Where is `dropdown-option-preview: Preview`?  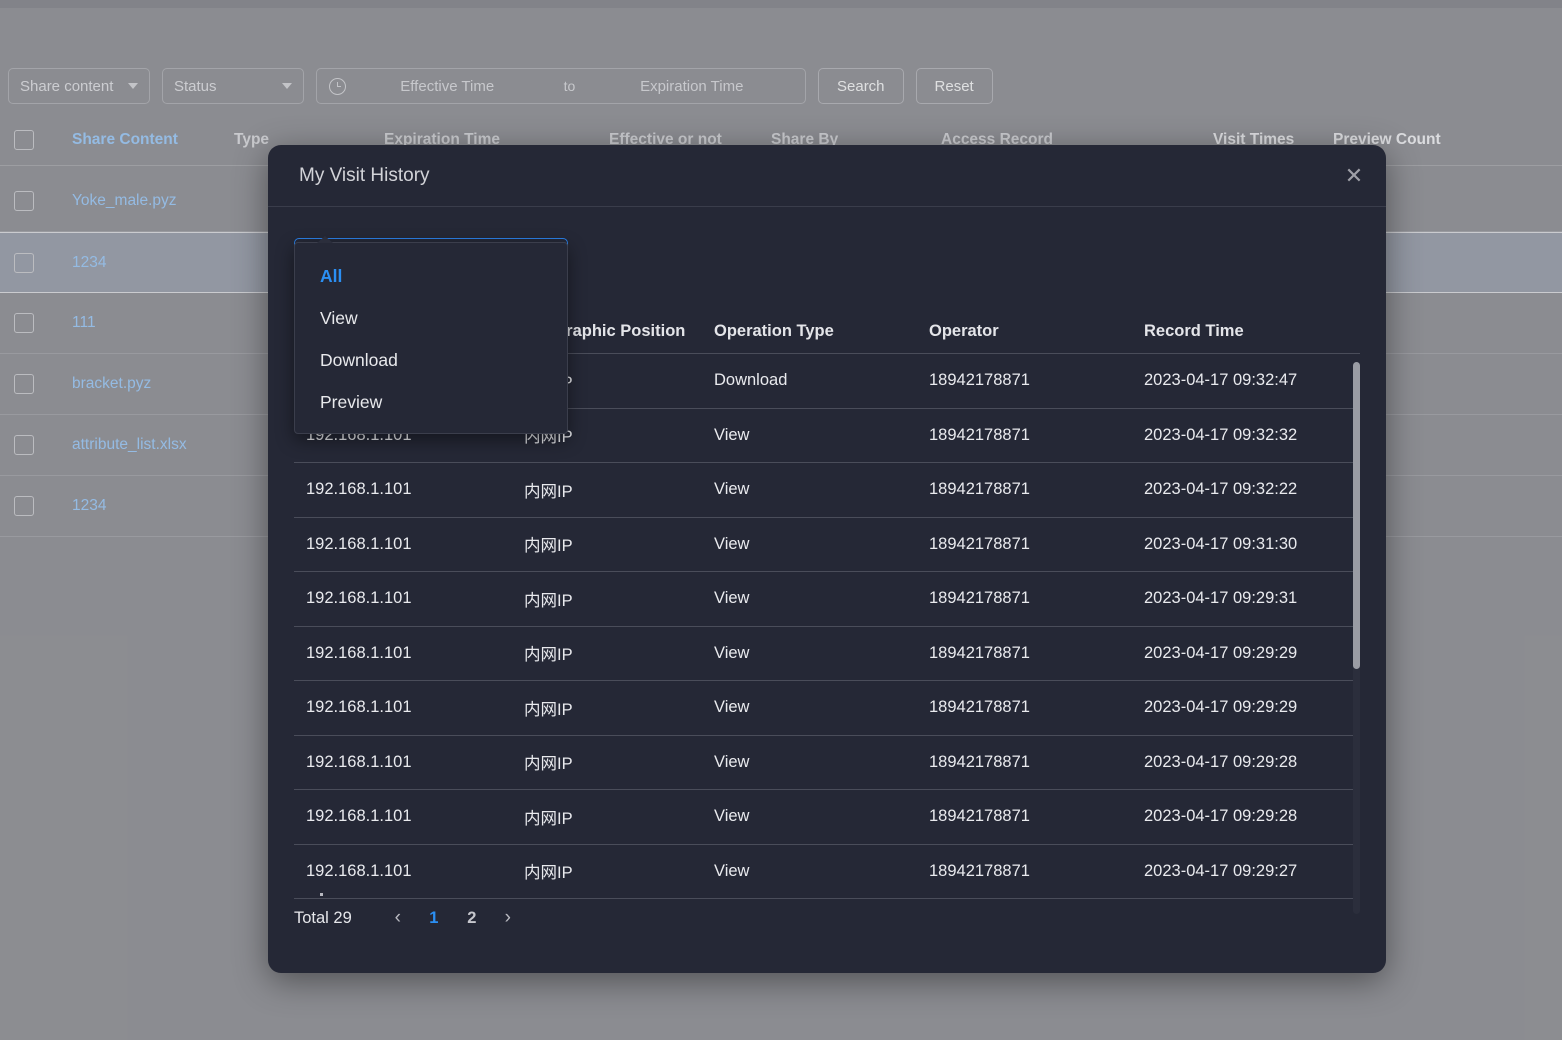
dropdown-option-preview: Preview is located at coordinates (431, 402).